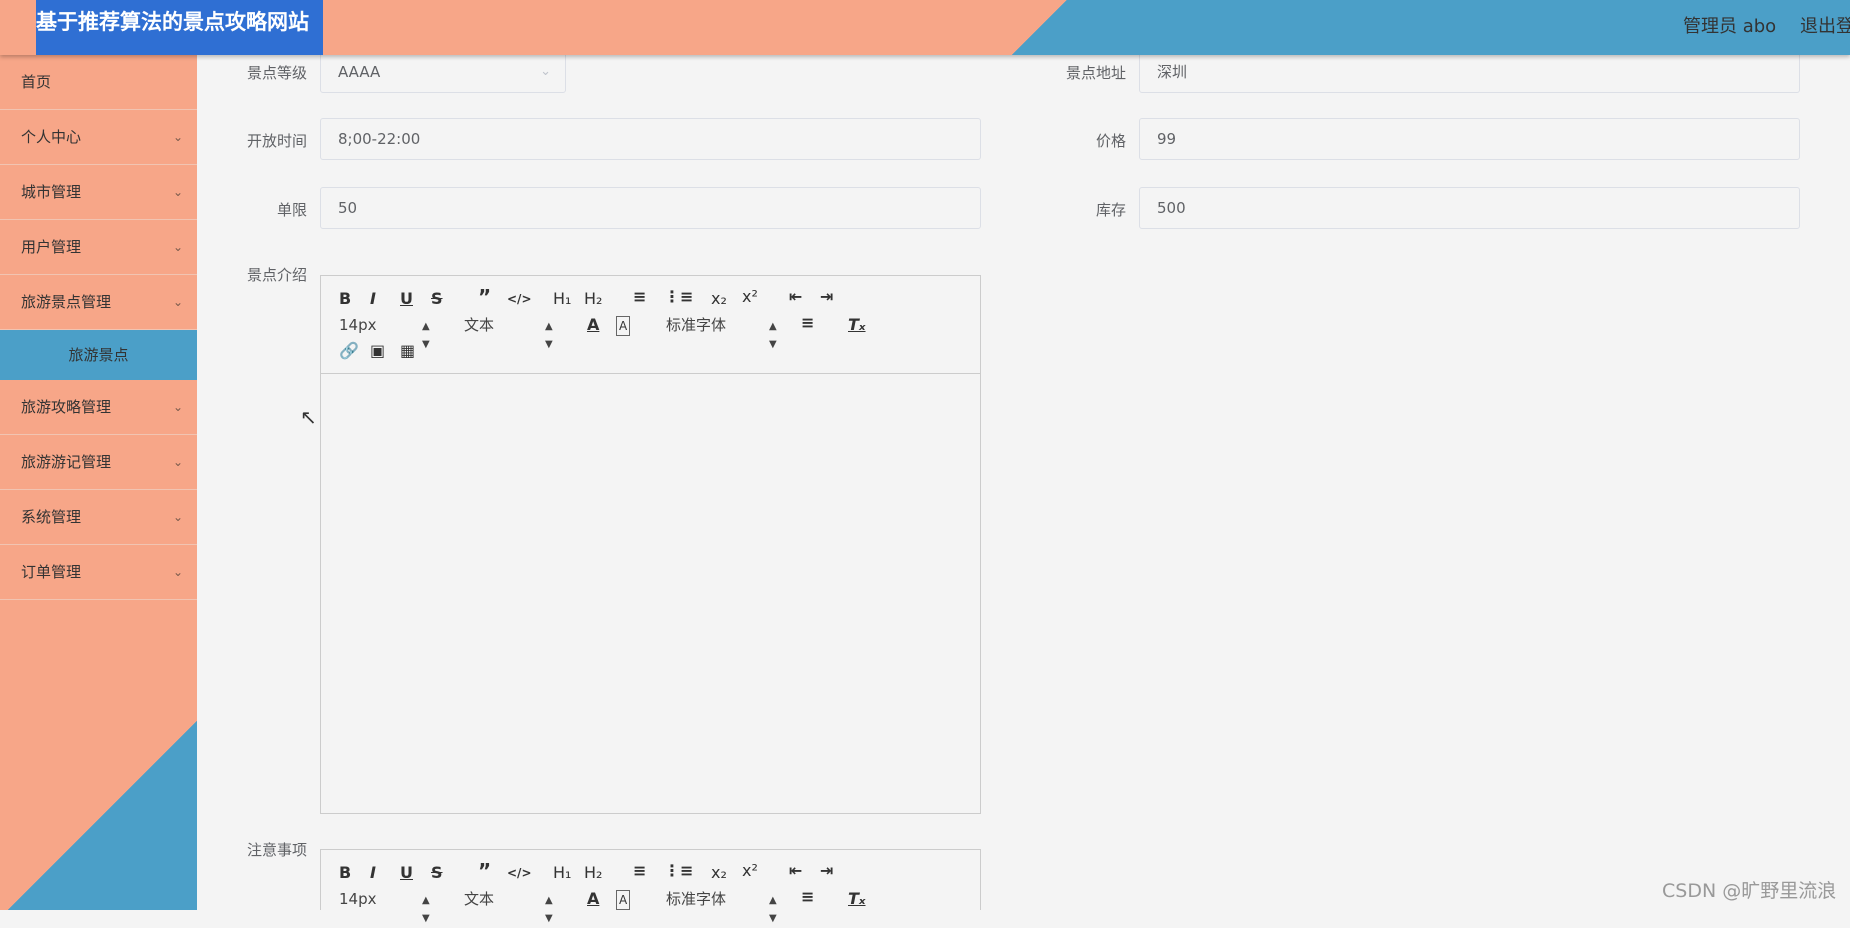 The width and height of the screenshot is (1850, 928). I want to click on sidebar-item-label: 个人中心, so click(51, 137).